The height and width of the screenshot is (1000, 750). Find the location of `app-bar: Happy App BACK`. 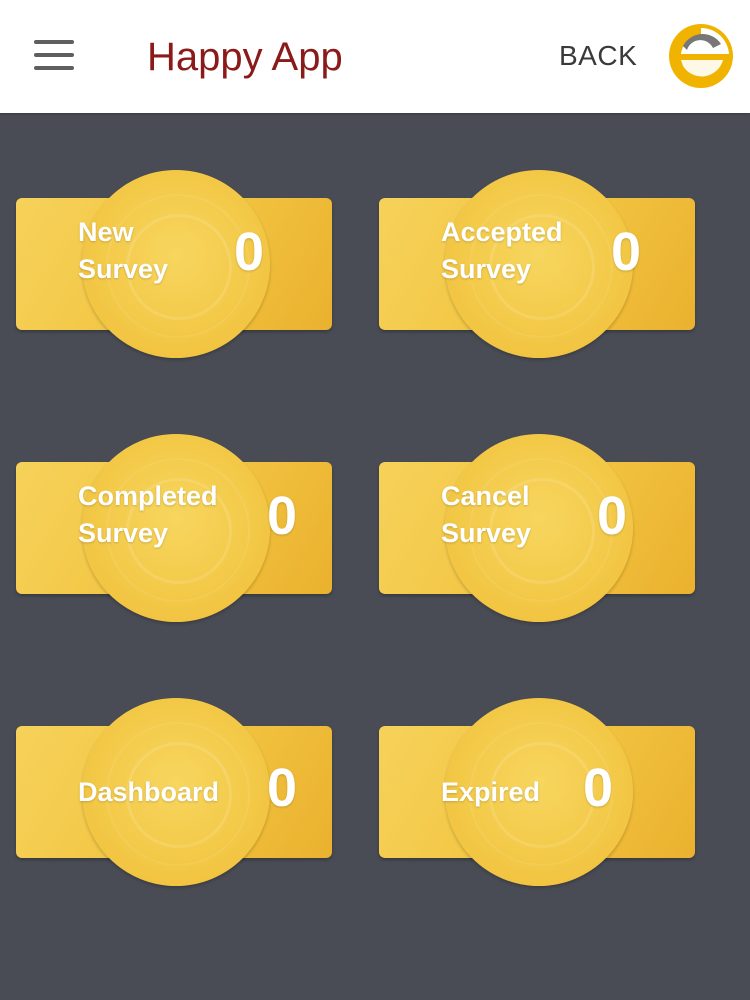

app-bar: Happy App BACK is located at coordinates (375, 56).